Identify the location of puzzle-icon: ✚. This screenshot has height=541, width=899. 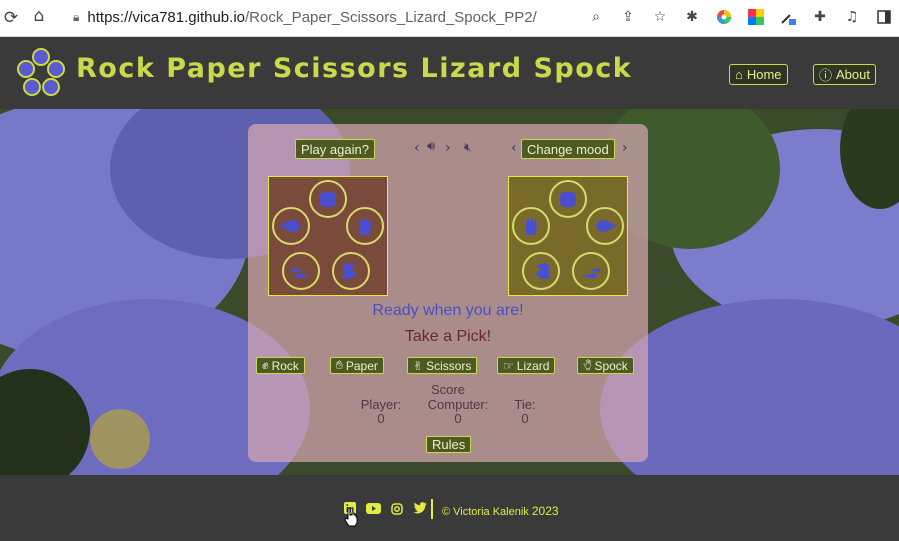
(820, 17).